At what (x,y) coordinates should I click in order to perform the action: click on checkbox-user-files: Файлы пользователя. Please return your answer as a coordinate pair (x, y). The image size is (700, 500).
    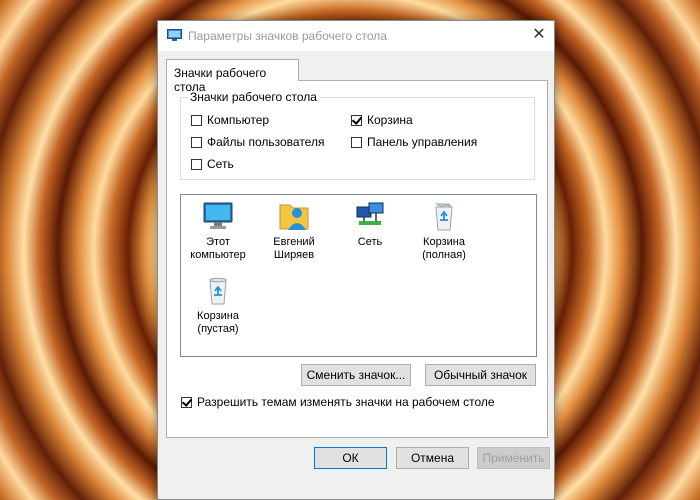
    Looking at the image, I should click on (257, 142).